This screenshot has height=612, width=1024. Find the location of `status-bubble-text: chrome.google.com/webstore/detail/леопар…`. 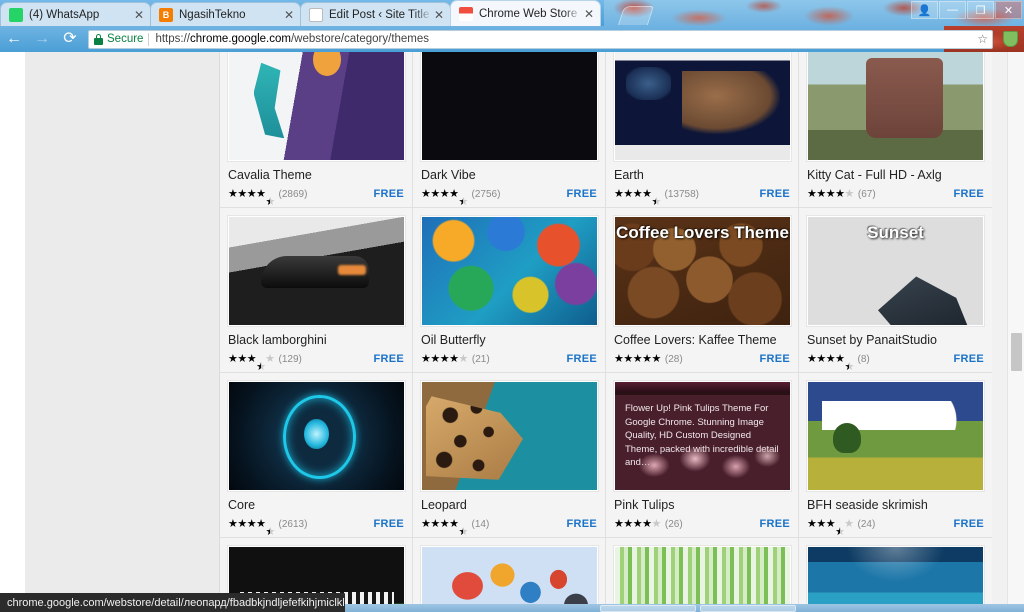

status-bubble-text: chrome.google.com/webstore/detail/леопар… is located at coordinates (176, 602).